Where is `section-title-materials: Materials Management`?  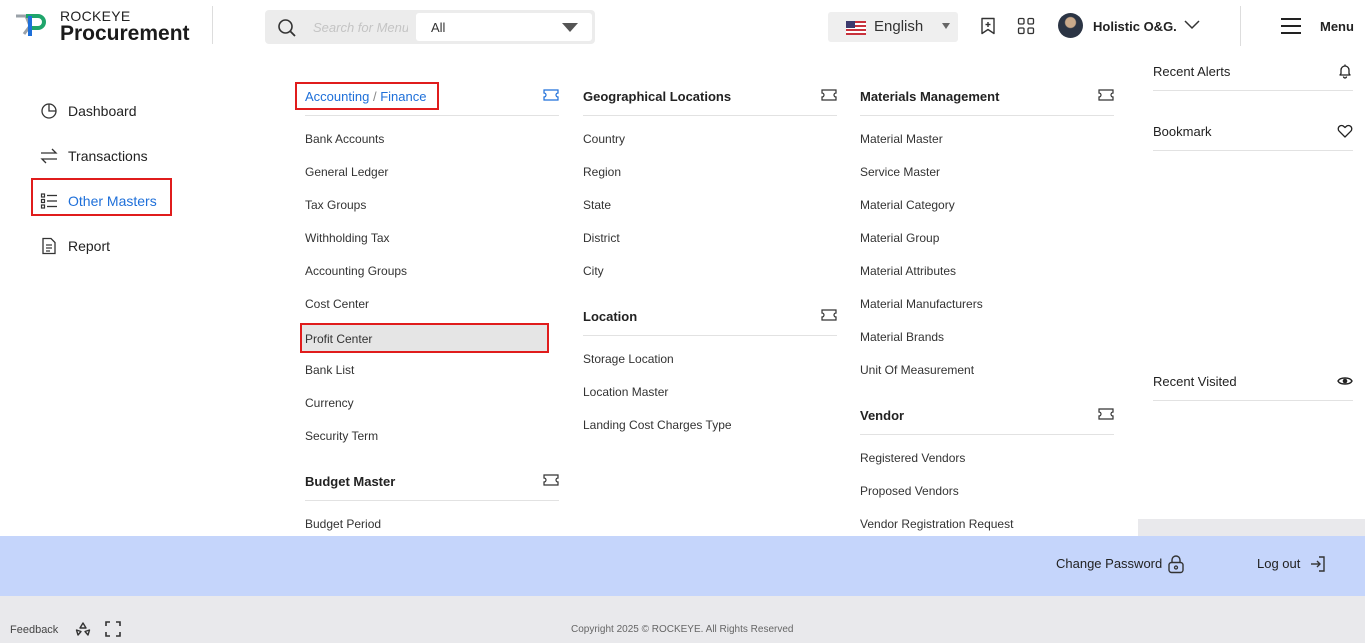
section-title-materials: Materials Management is located at coordinates (929, 96).